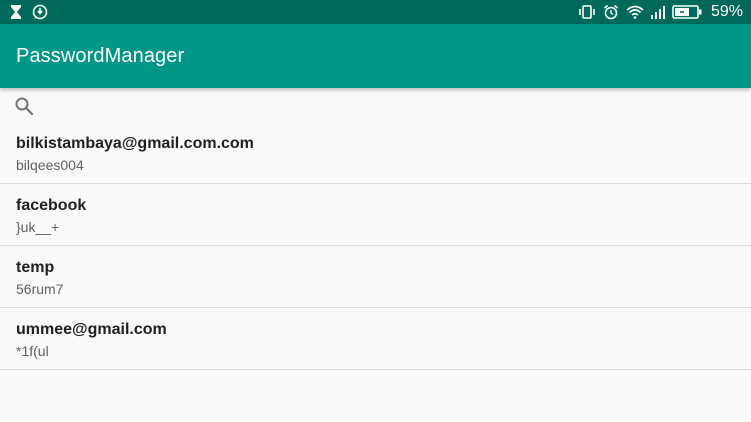  I want to click on signal-icon, so click(657, 12).